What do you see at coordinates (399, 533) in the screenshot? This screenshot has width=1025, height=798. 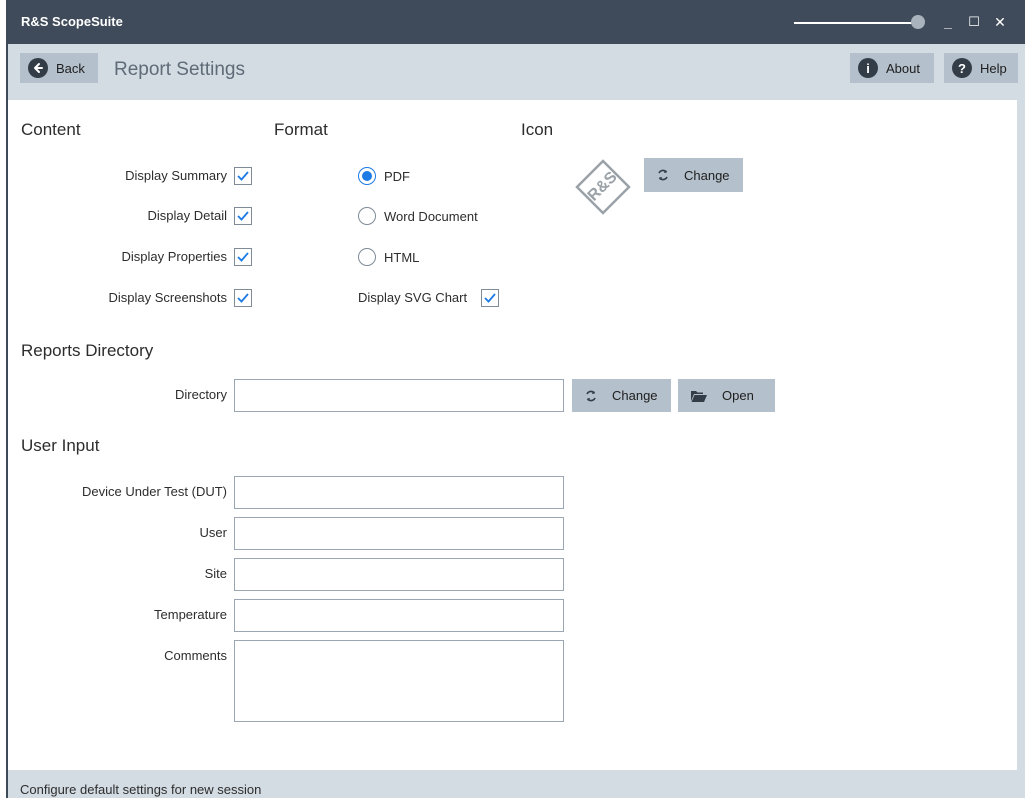 I see `user-input` at bounding box center [399, 533].